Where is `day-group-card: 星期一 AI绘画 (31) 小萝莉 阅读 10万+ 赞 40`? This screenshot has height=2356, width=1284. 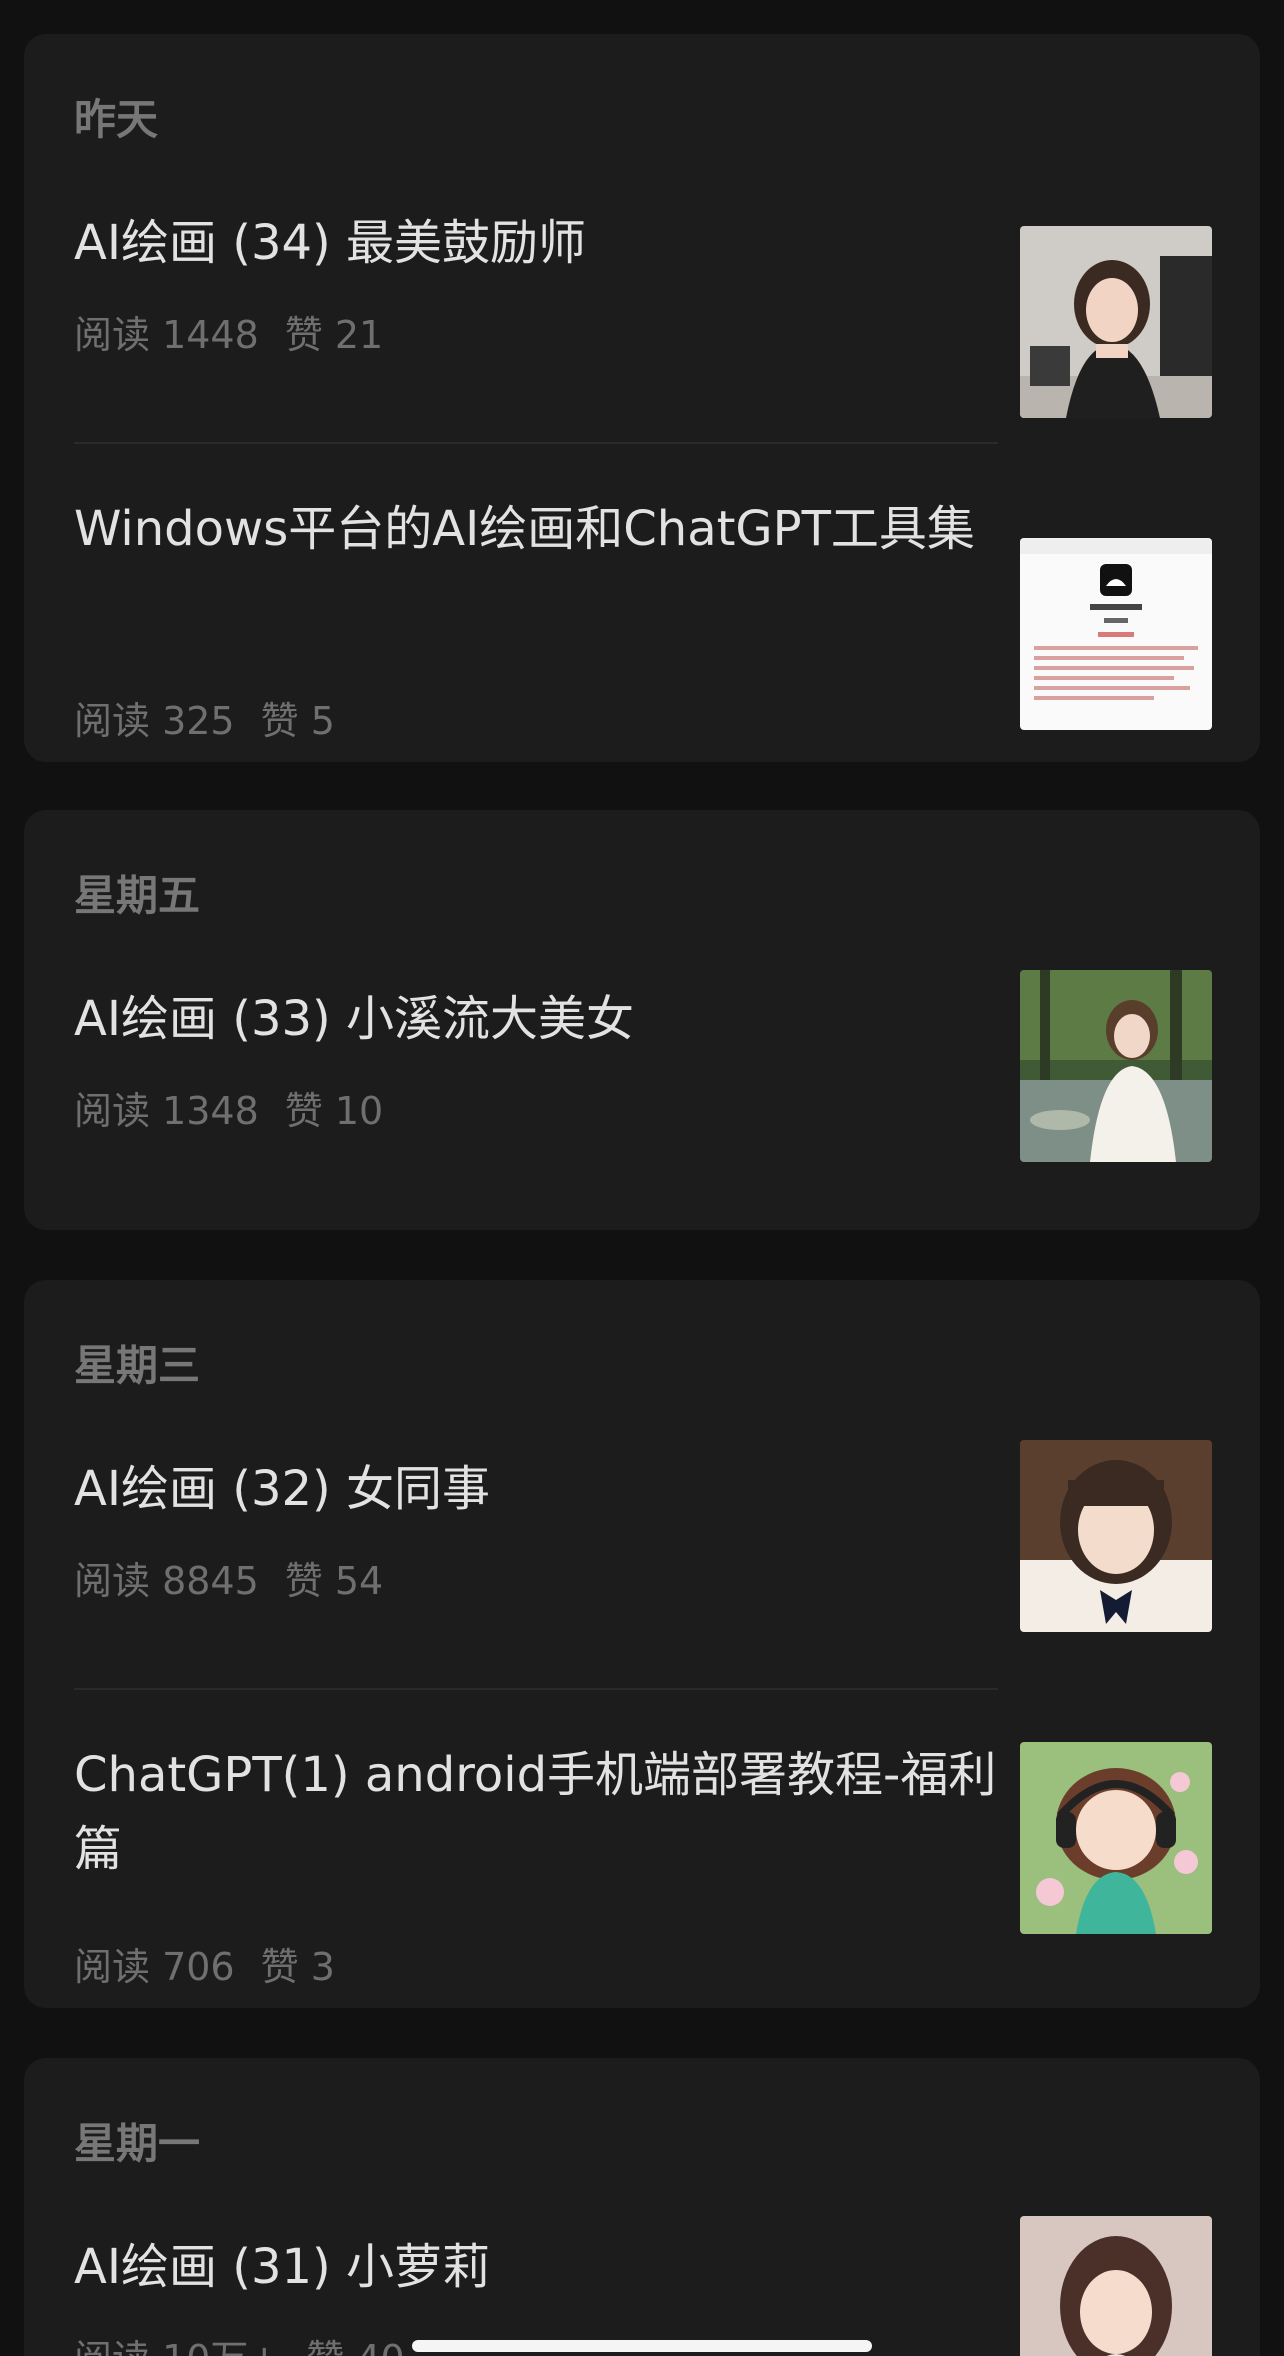 day-group-card: 星期一 AI绘画 (31) 小萝莉 阅读 10万+ 赞 40 is located at coordinates (642, 2207).